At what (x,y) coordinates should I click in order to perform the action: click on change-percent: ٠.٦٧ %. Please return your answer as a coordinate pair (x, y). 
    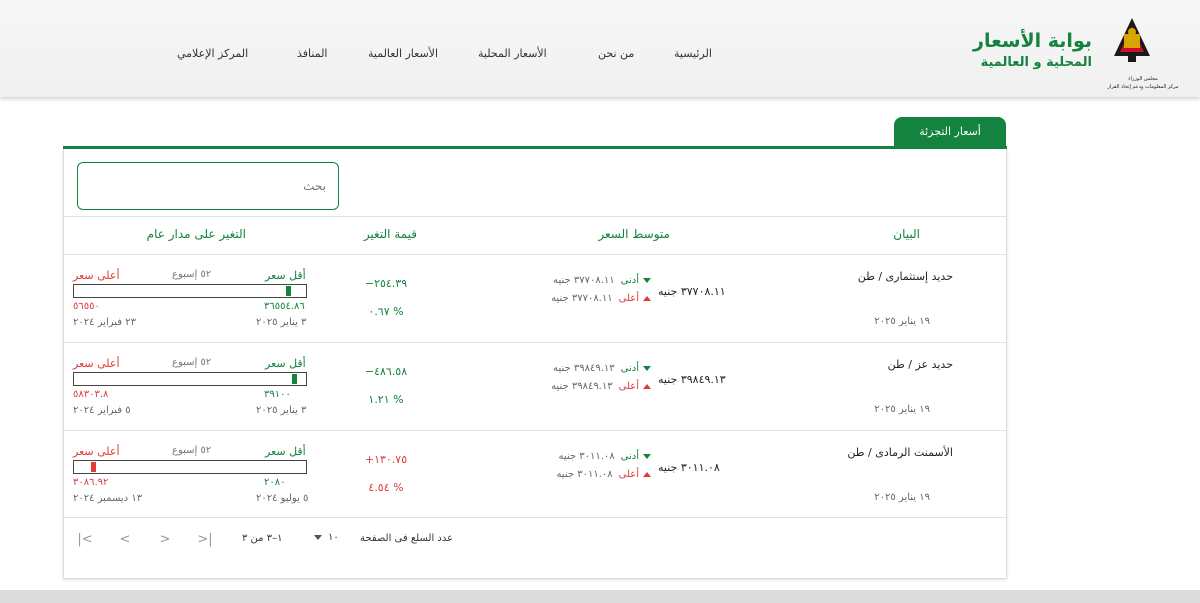
    Looking at the image, I should click on (386, 311).